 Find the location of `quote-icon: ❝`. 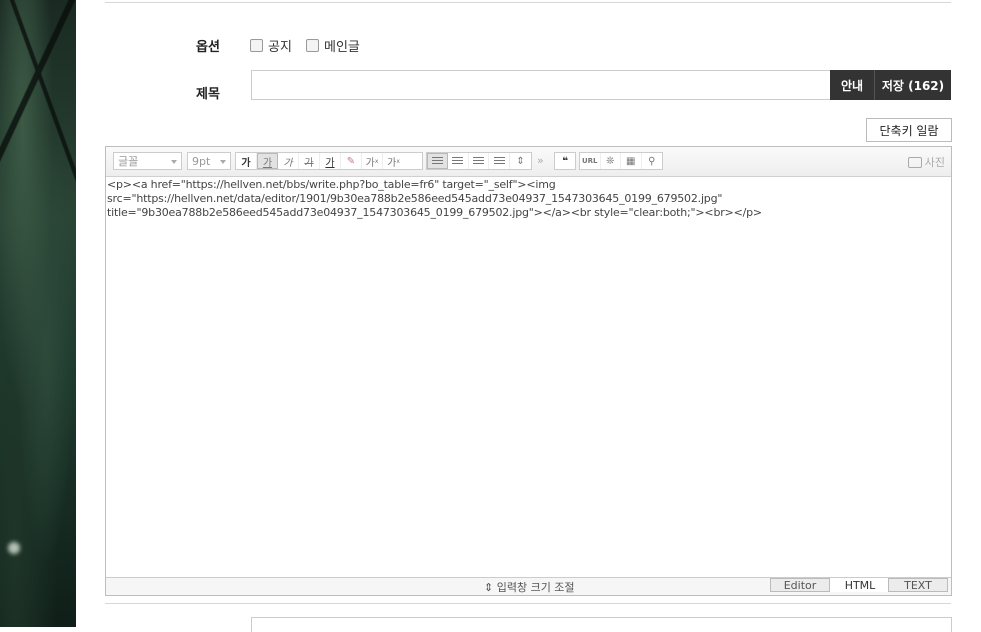

quote-icon: ❝ is located at coordinates (565, 161).